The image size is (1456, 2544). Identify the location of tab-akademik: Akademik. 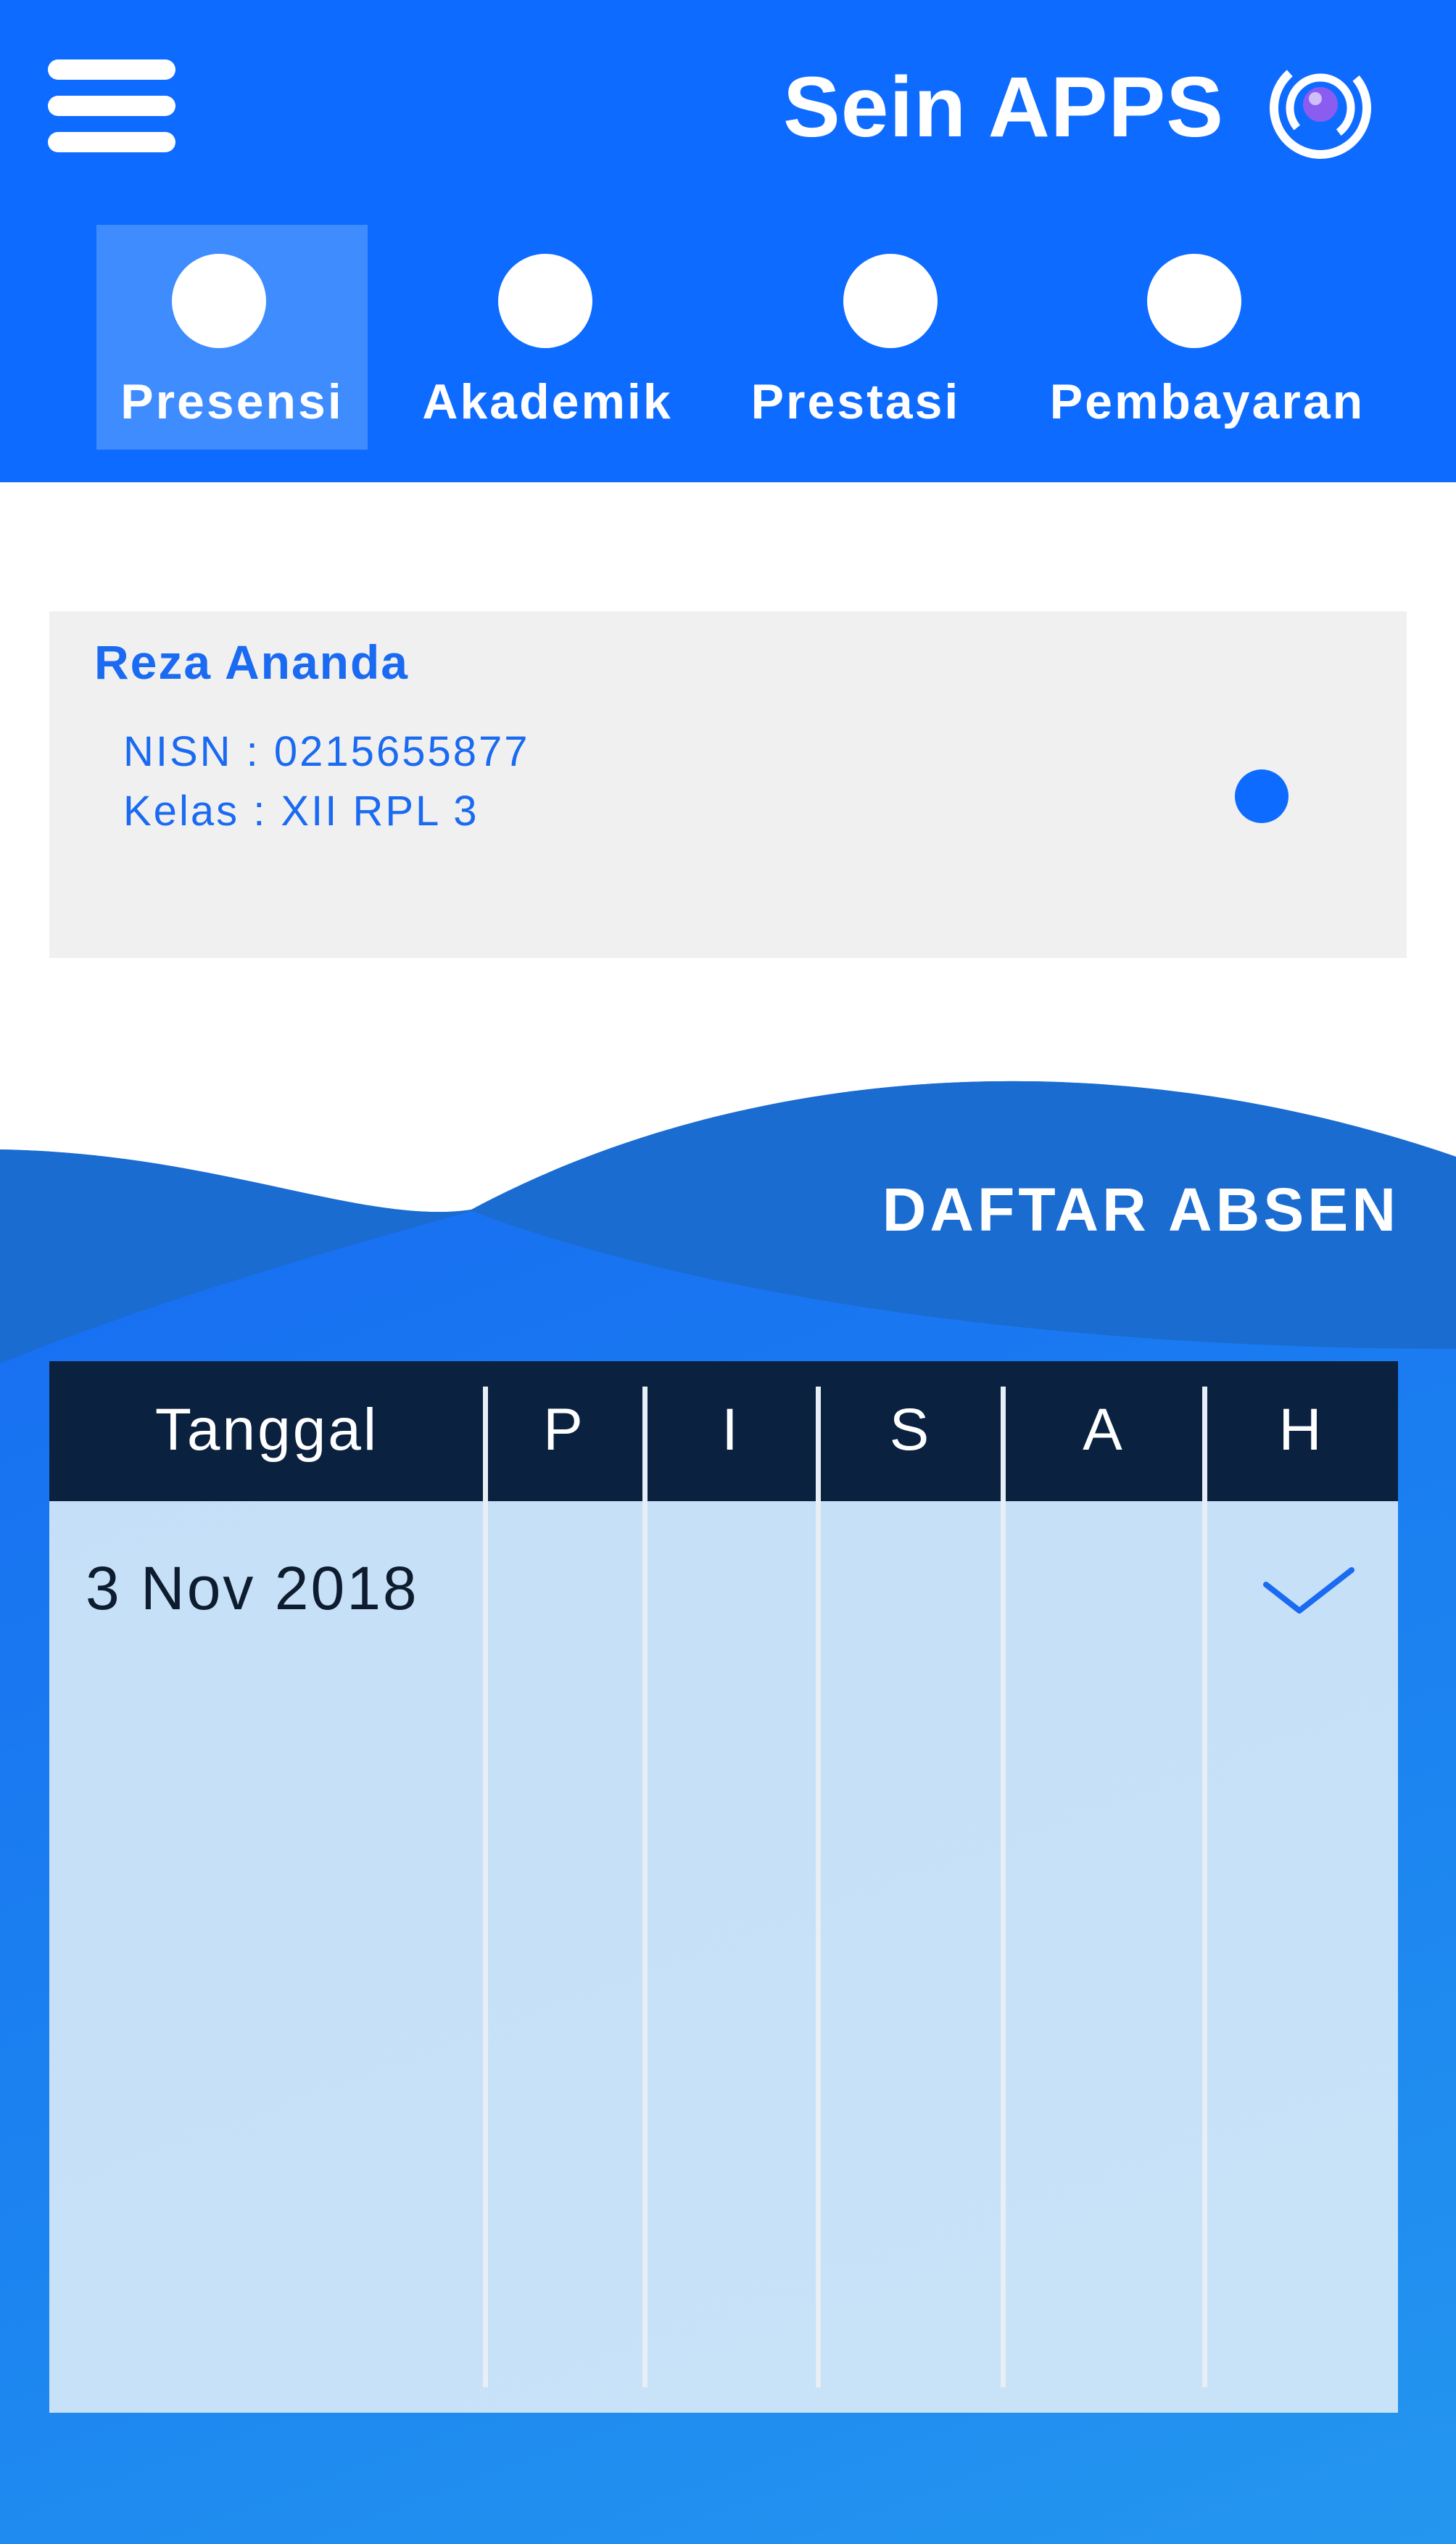
(547, 337).